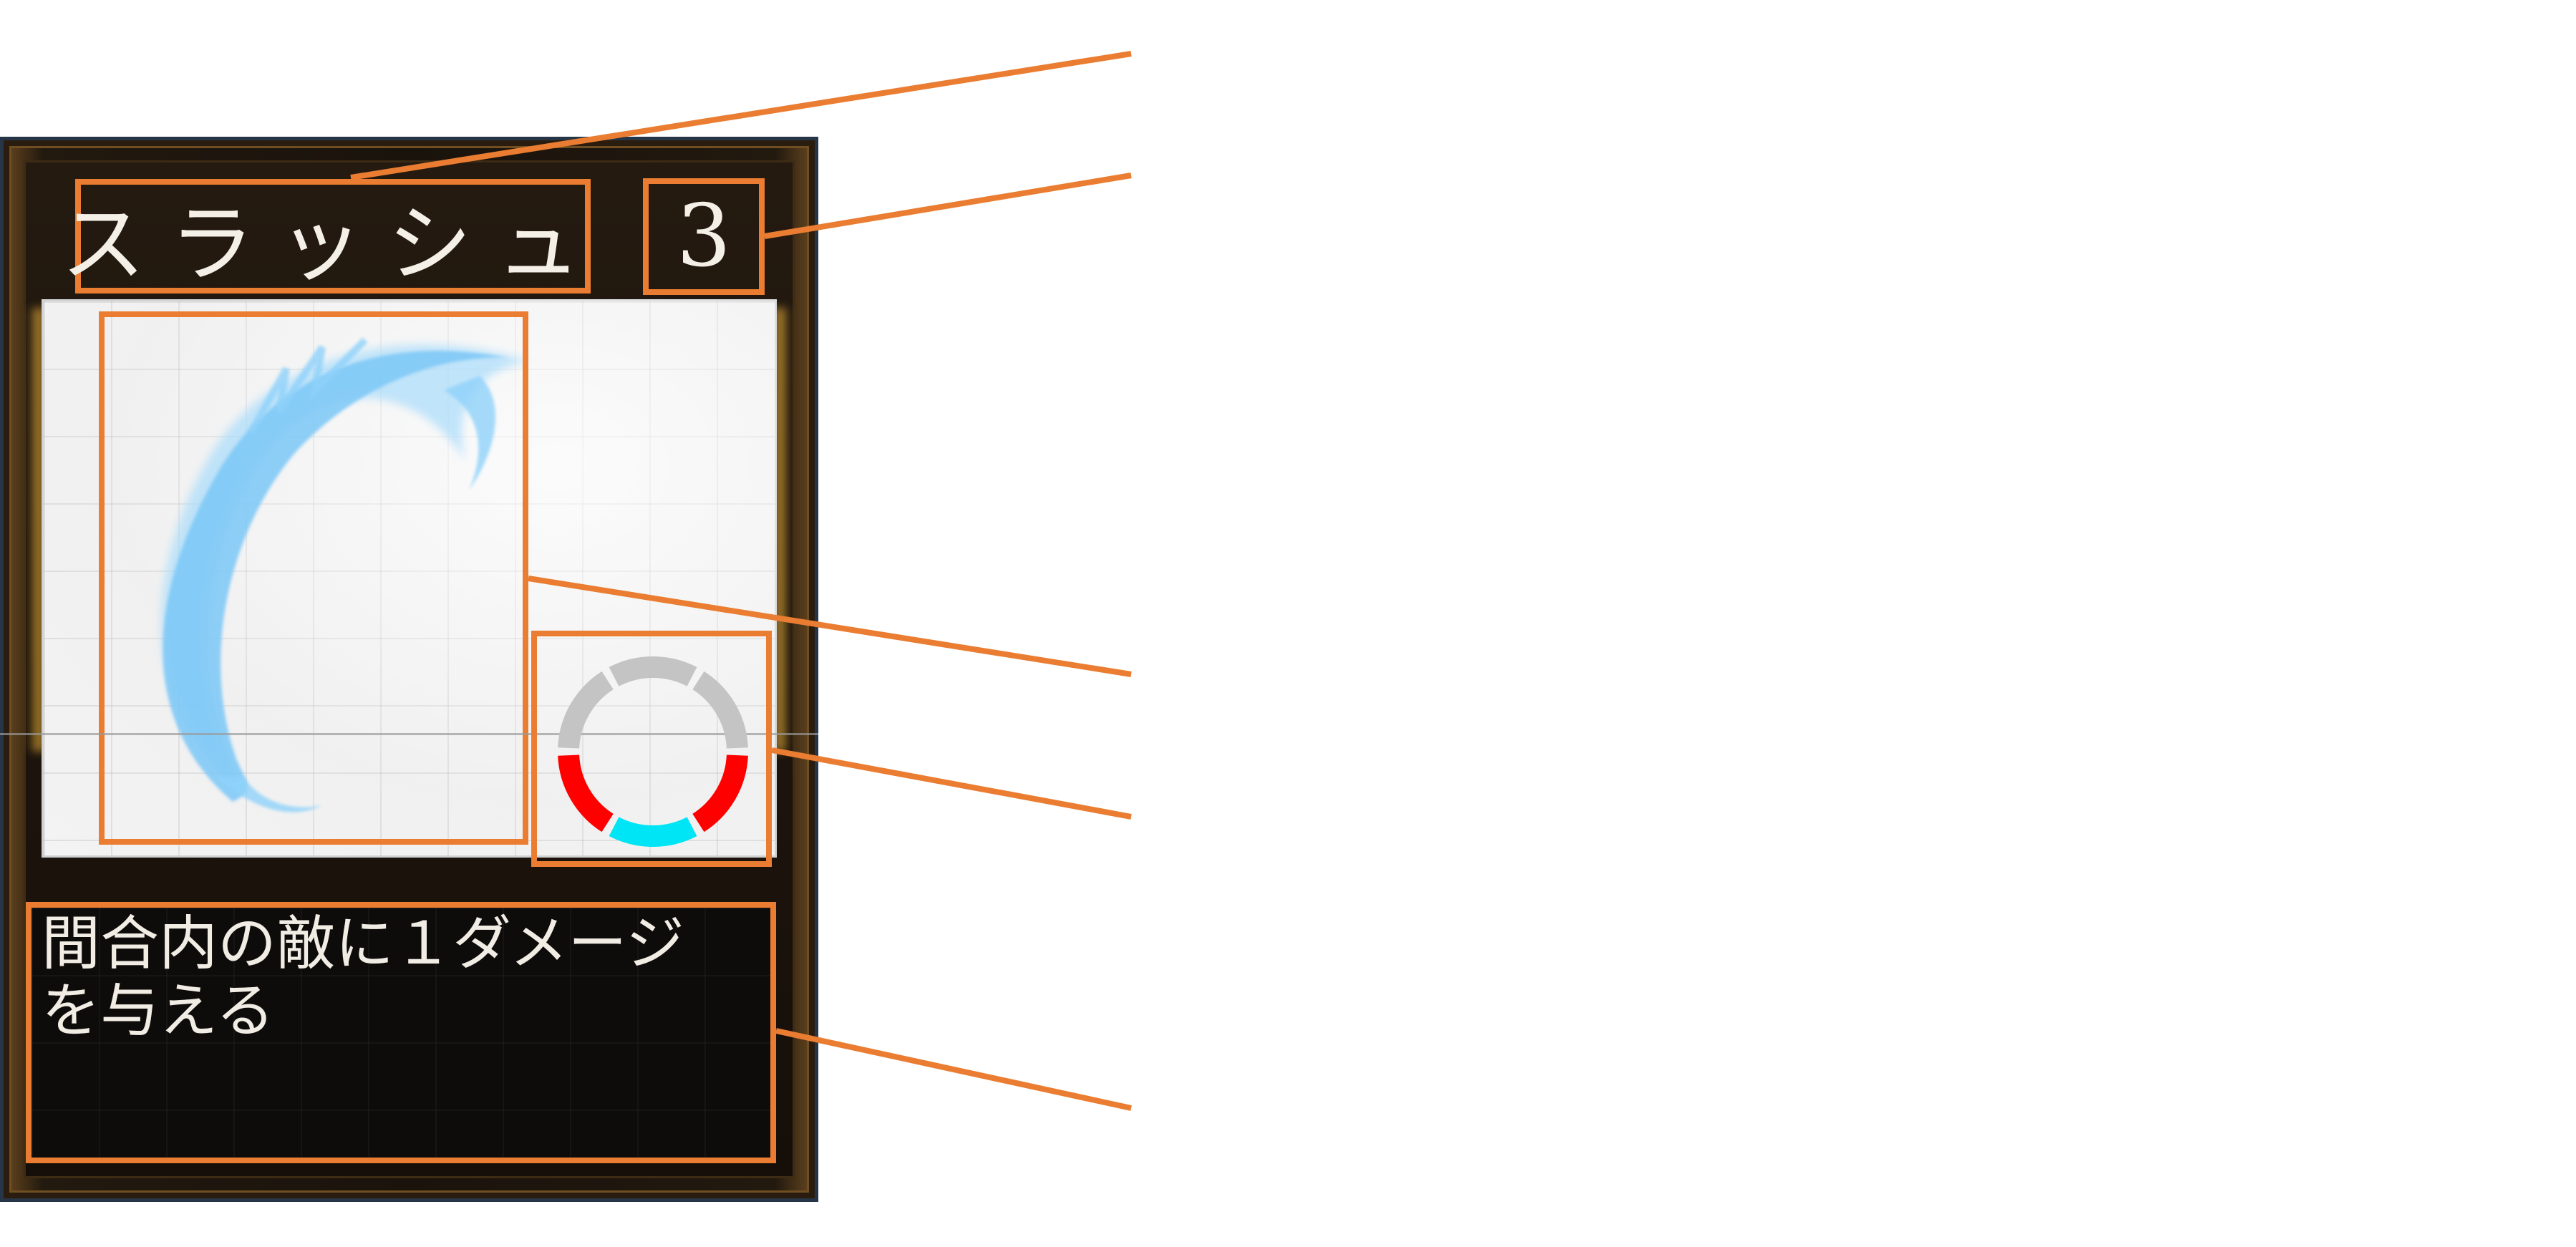 This screenshot has height=1247, width=2576. Describe the element at coordinates (952, 784) in the screenshot. I see `callout-line-range` at that location.